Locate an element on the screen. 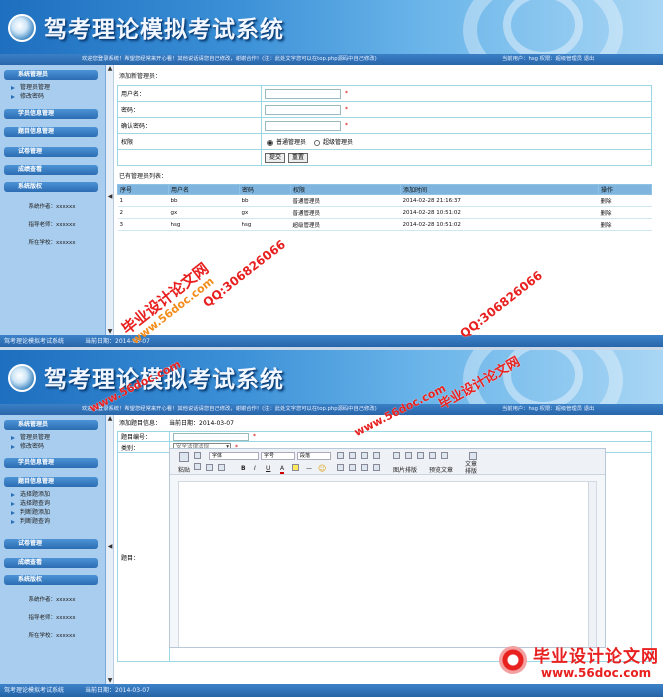 Image resolution: width=663 pixels, height=697 pixels. app-title: 驾考理论模拟考试系统 is located at coordinates (164, 29).